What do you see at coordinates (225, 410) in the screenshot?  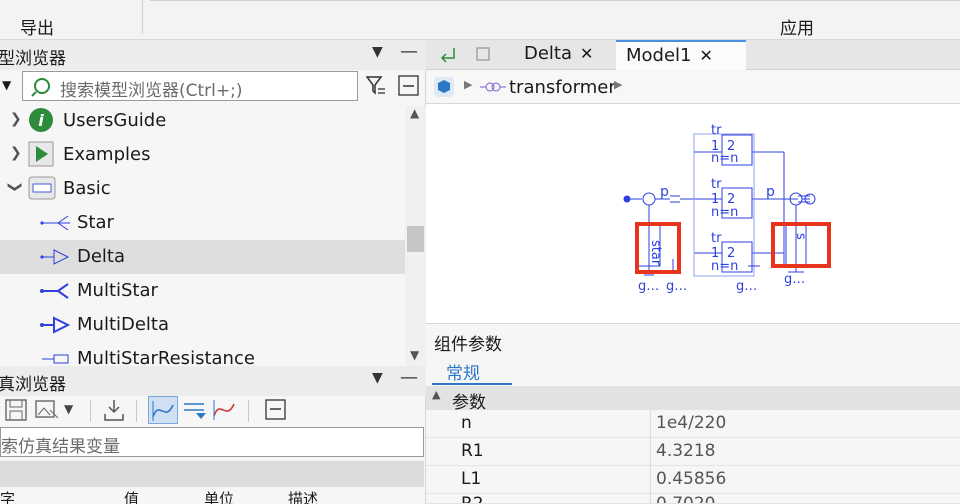 I see `plot-compare-icon` at bounding box center [225, 410].